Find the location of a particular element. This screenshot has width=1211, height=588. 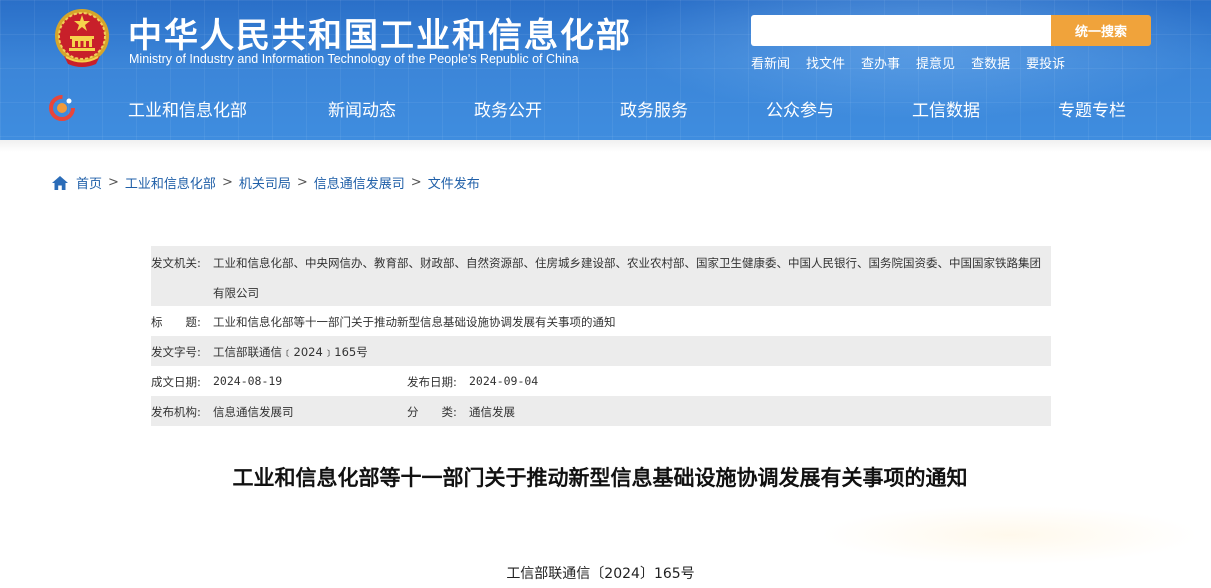

article-doc-number: 工信部联通信〔2024〕165号 is located at coordinates (600, 574).